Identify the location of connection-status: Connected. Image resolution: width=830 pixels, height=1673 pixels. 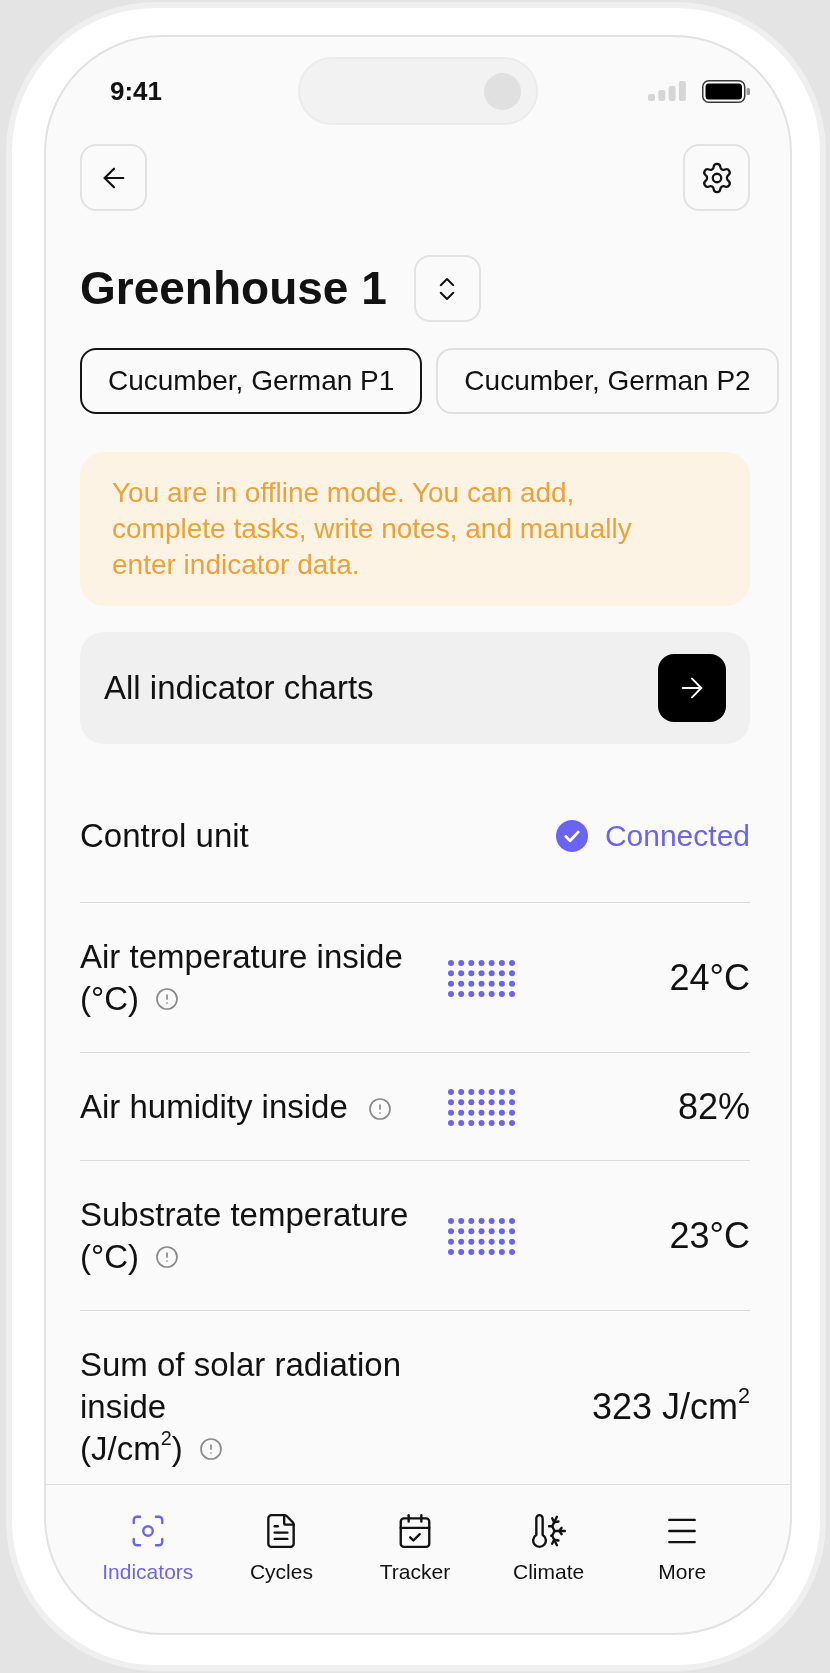
(677, 836).